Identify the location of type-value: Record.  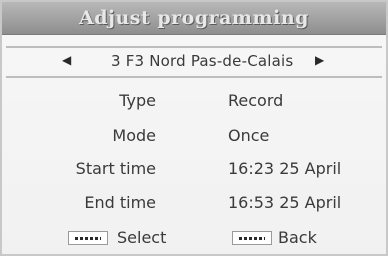
(255, 100).